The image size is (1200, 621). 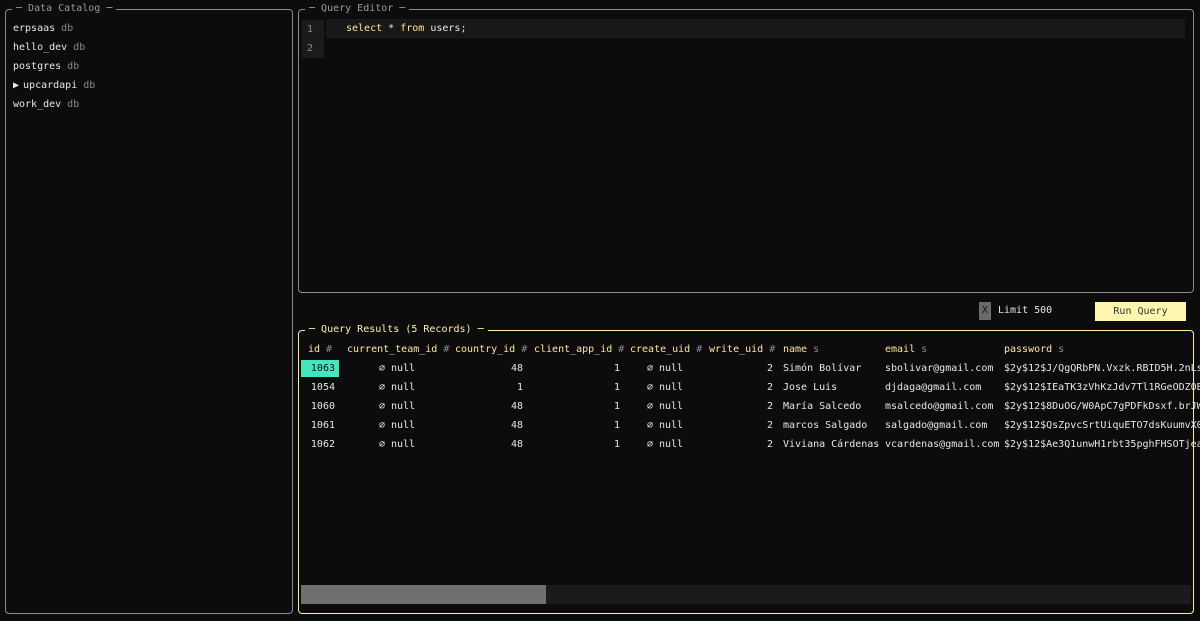 What do you see at coordinates (1025, 310) in the screenshot?
I see `limit-label: Limit 500` at bounding box center [1025, 310].